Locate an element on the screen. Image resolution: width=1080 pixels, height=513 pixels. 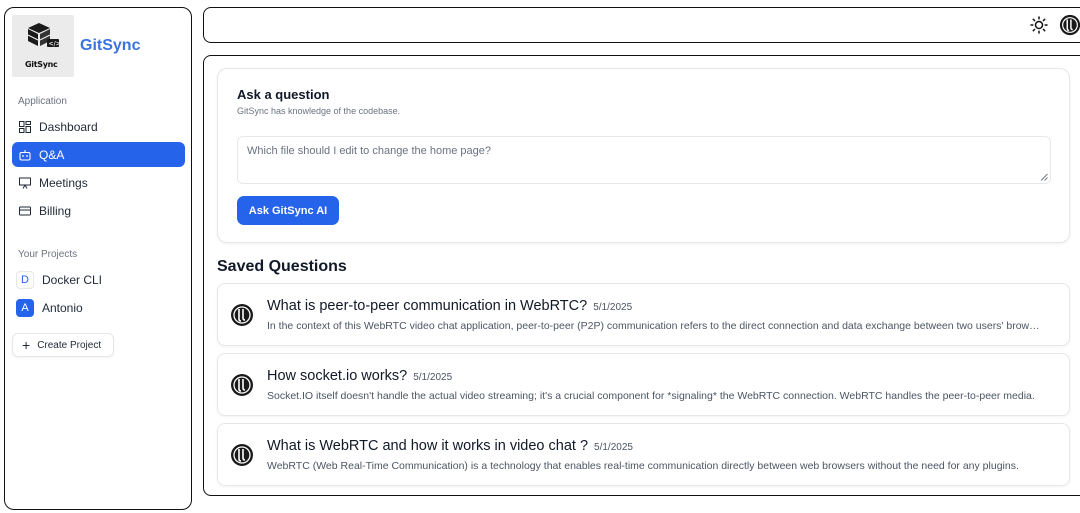
app-logo: </> GitSync is located at coordinates (43, 46).